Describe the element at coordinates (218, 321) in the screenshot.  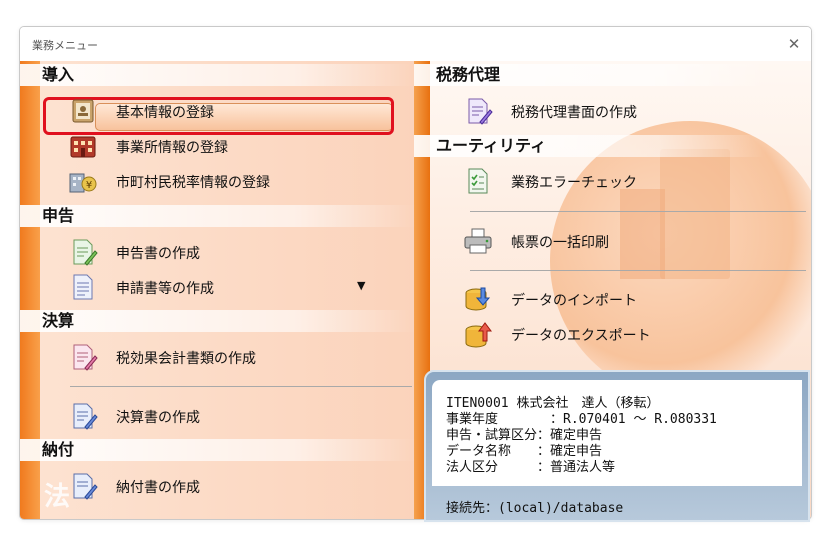
I see `section-settle: 決算` at that location.